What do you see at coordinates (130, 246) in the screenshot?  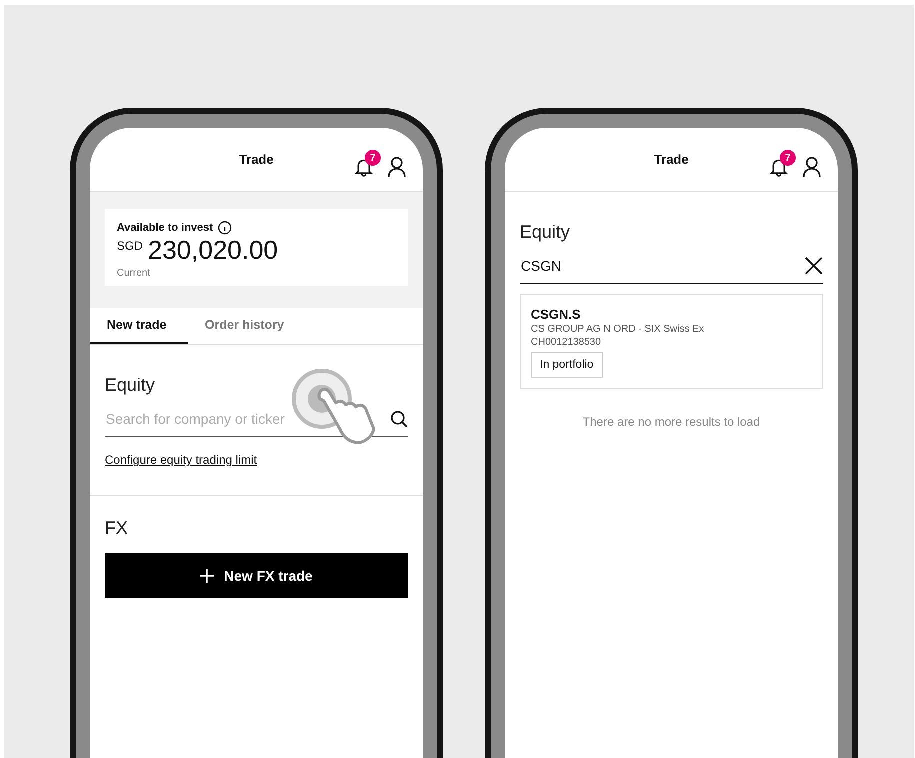 I see `currency-code: SGD` at bounding box center [130, 246].